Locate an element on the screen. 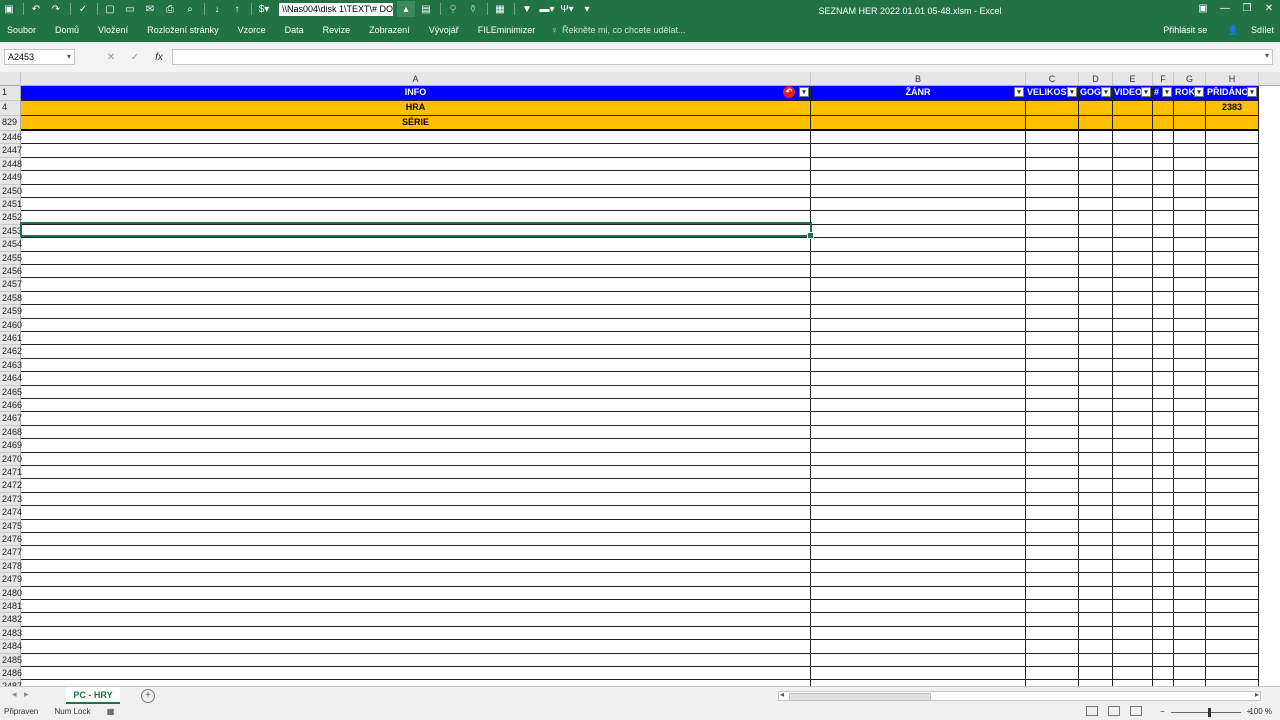 The image size is (1280, 720). sheet-tab-active: PC - HRY is located at coordinates (93, 695).